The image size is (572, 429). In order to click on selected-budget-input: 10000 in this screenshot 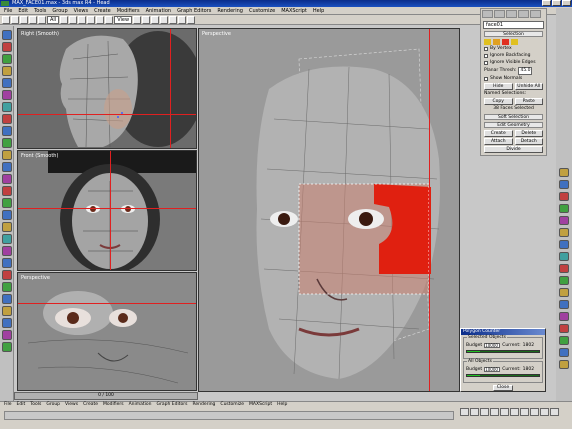, I will do `click(492, 345)`.